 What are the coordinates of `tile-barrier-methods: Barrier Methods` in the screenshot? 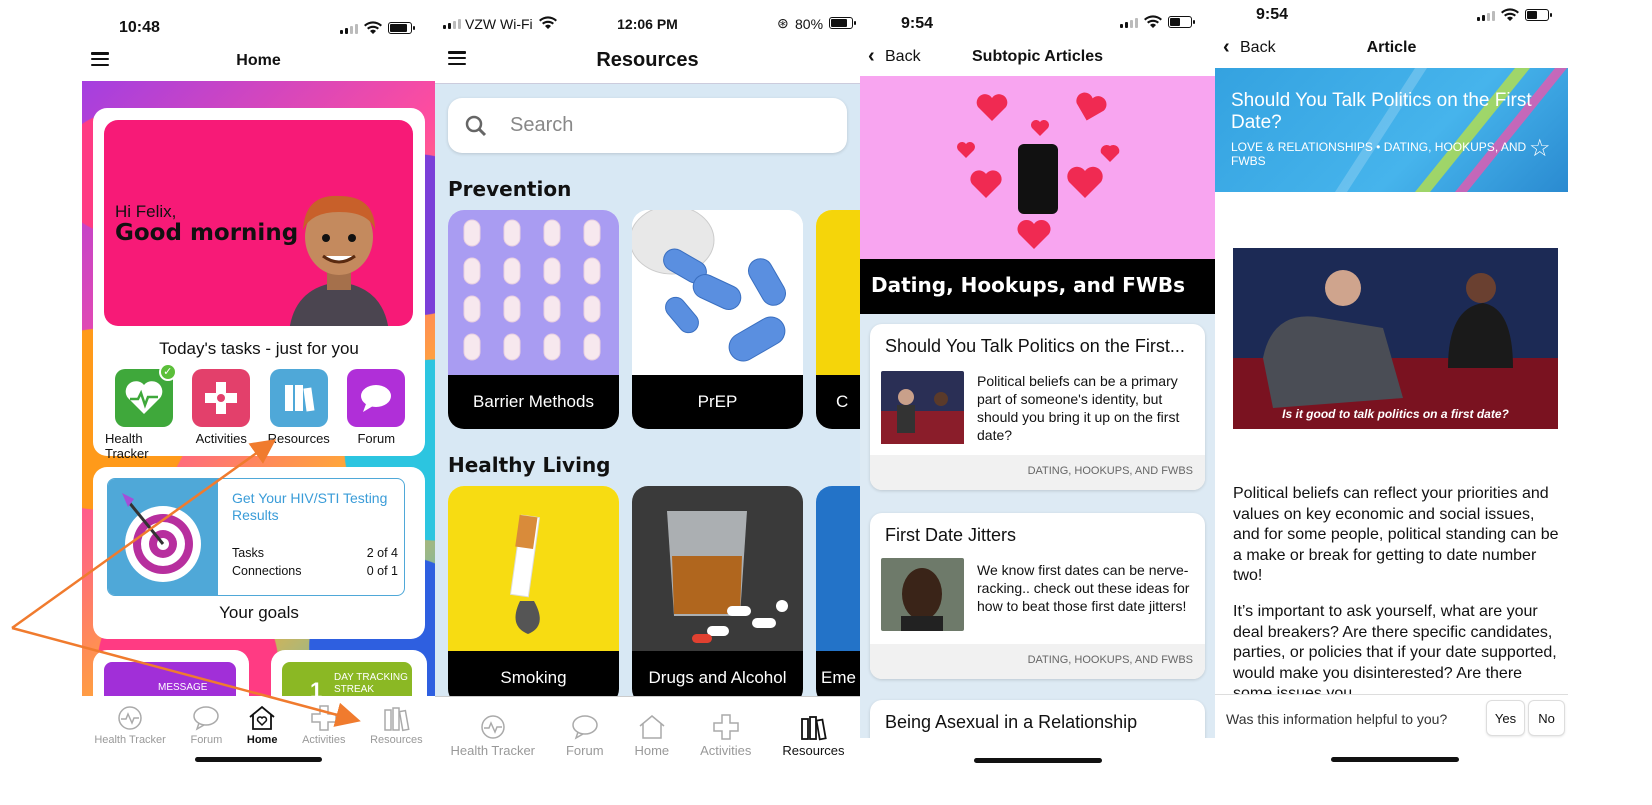 It's located at (533, 319).